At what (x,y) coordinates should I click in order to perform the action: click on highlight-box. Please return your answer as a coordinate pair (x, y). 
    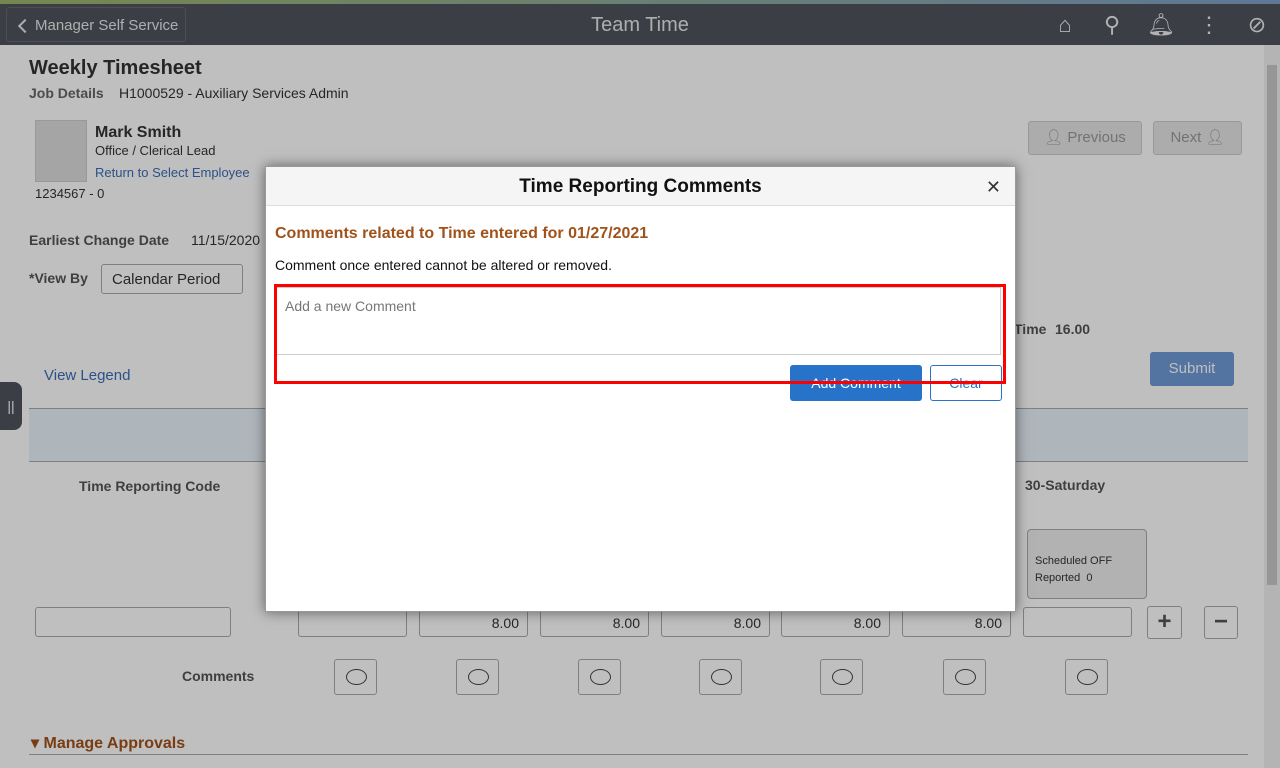
    Looking at the image, I should click on (640, 334).